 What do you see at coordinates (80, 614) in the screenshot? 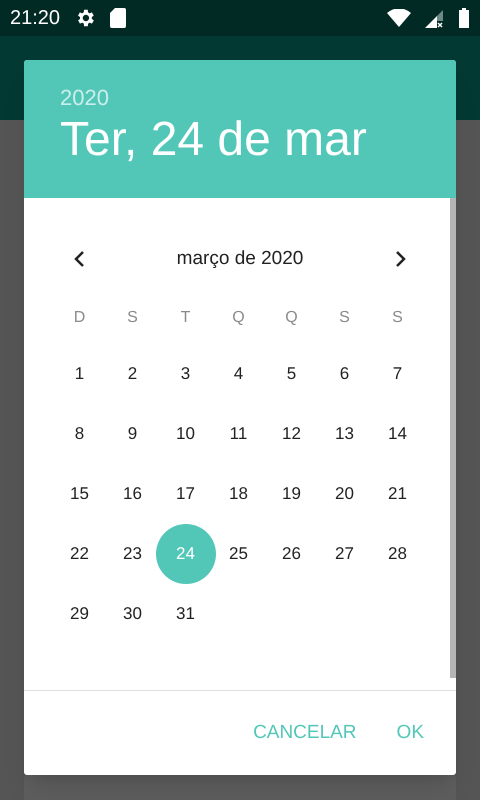
I see `day-cell: 29` at bounding box center [80, 614].